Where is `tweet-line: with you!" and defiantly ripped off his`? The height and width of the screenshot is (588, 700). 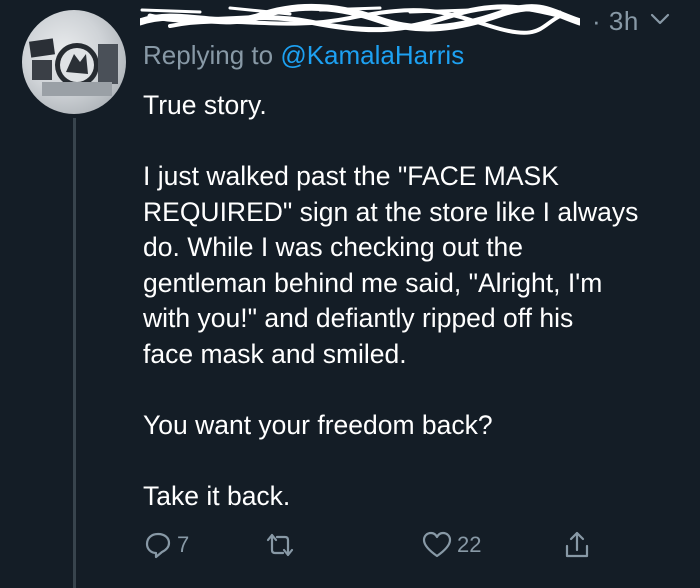
tweet-line: with you!" and defiantly ripped off his is located at coordinates (358, 318).